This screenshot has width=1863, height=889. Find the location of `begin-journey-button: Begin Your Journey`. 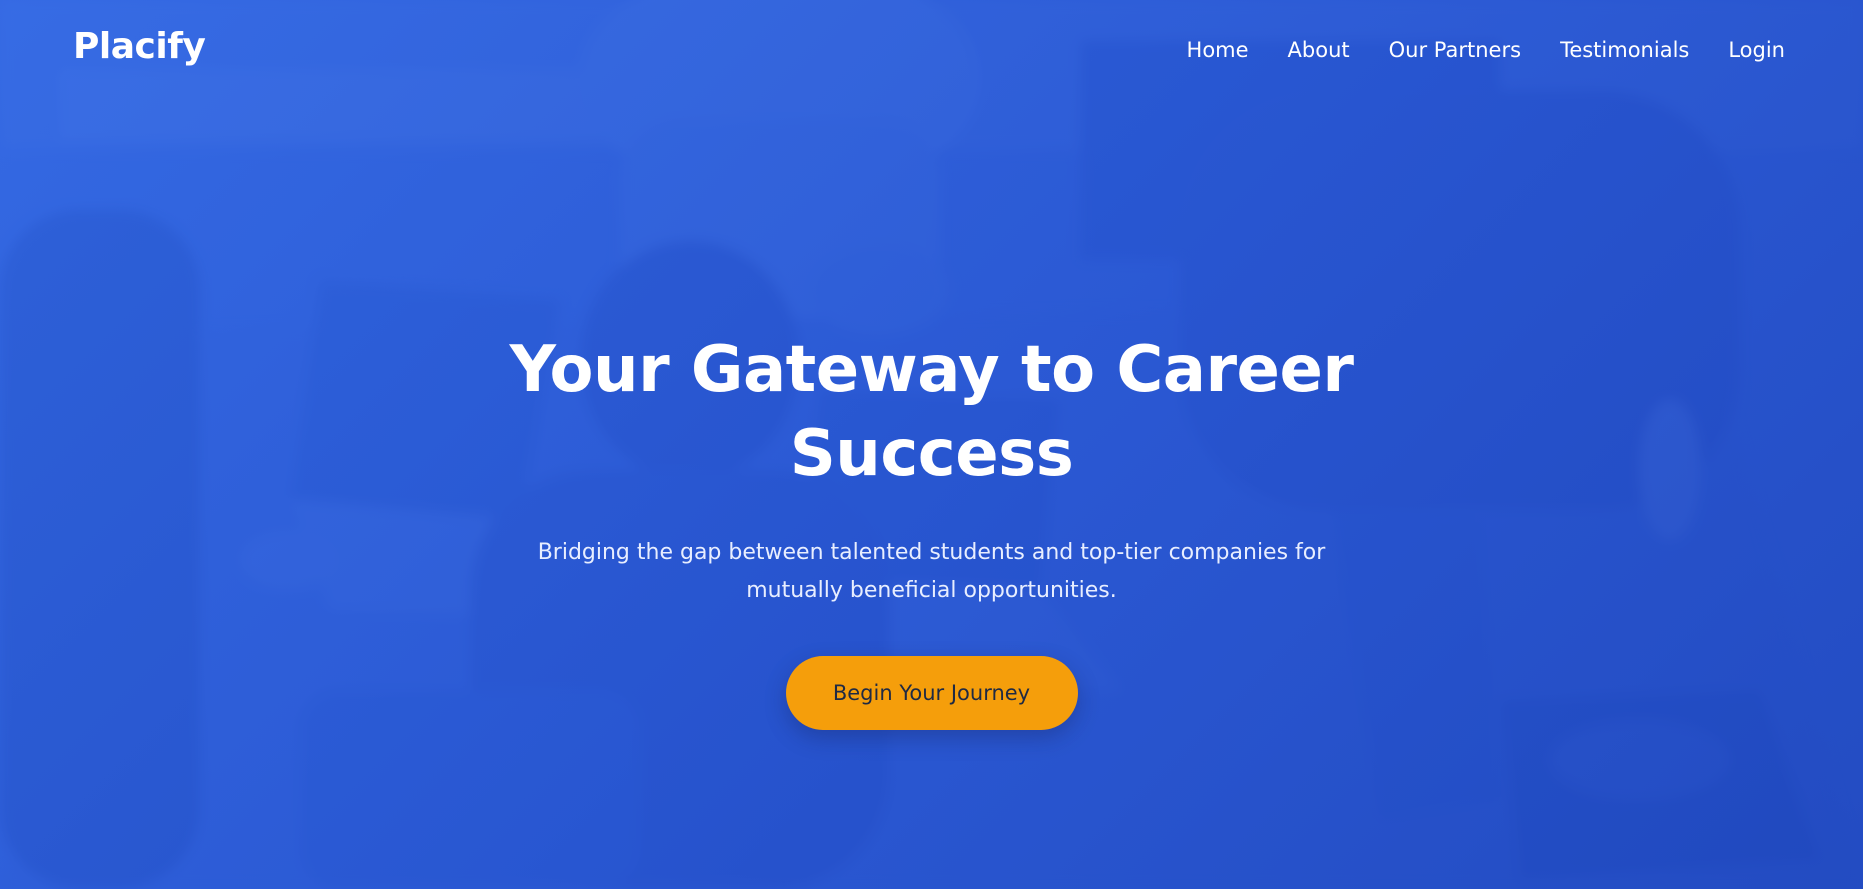

begin-journey-button: Begin Your Journey is located at coordinates (931, 693).